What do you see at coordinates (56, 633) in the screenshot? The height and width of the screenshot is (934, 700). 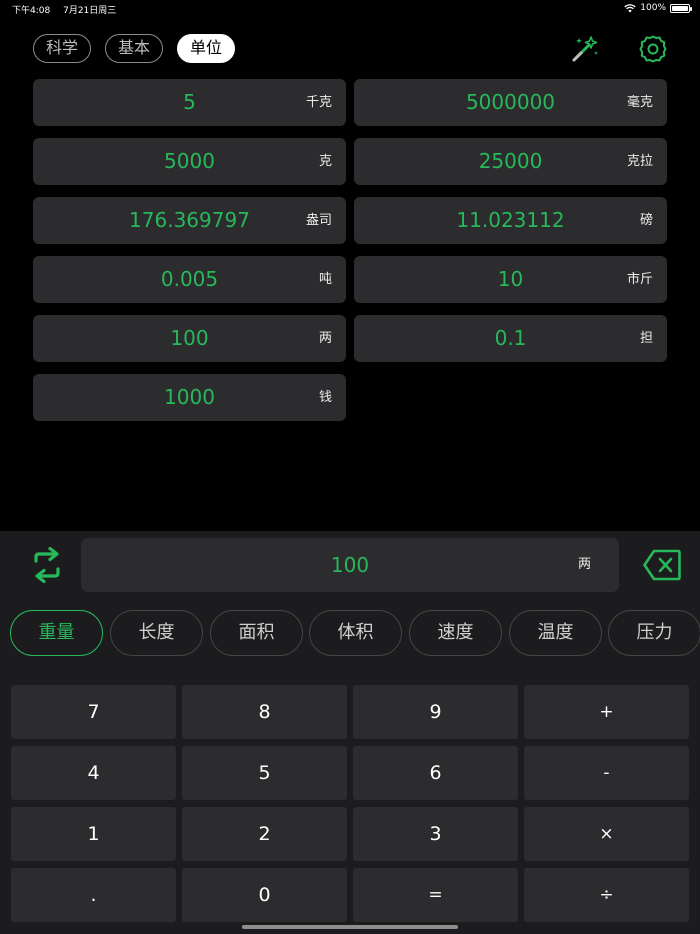 I see `category-weight: 重量` at bounding box center [56, 633].